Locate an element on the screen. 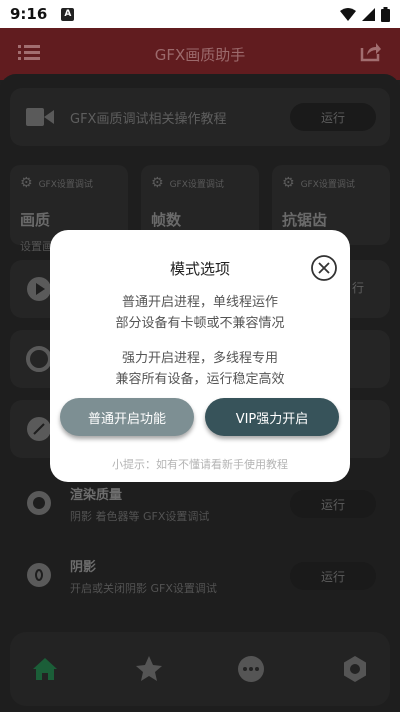 The height and width of the screenshot is (712, 400). dialog-title: 模式选项 is located at coordinates (199, 269).